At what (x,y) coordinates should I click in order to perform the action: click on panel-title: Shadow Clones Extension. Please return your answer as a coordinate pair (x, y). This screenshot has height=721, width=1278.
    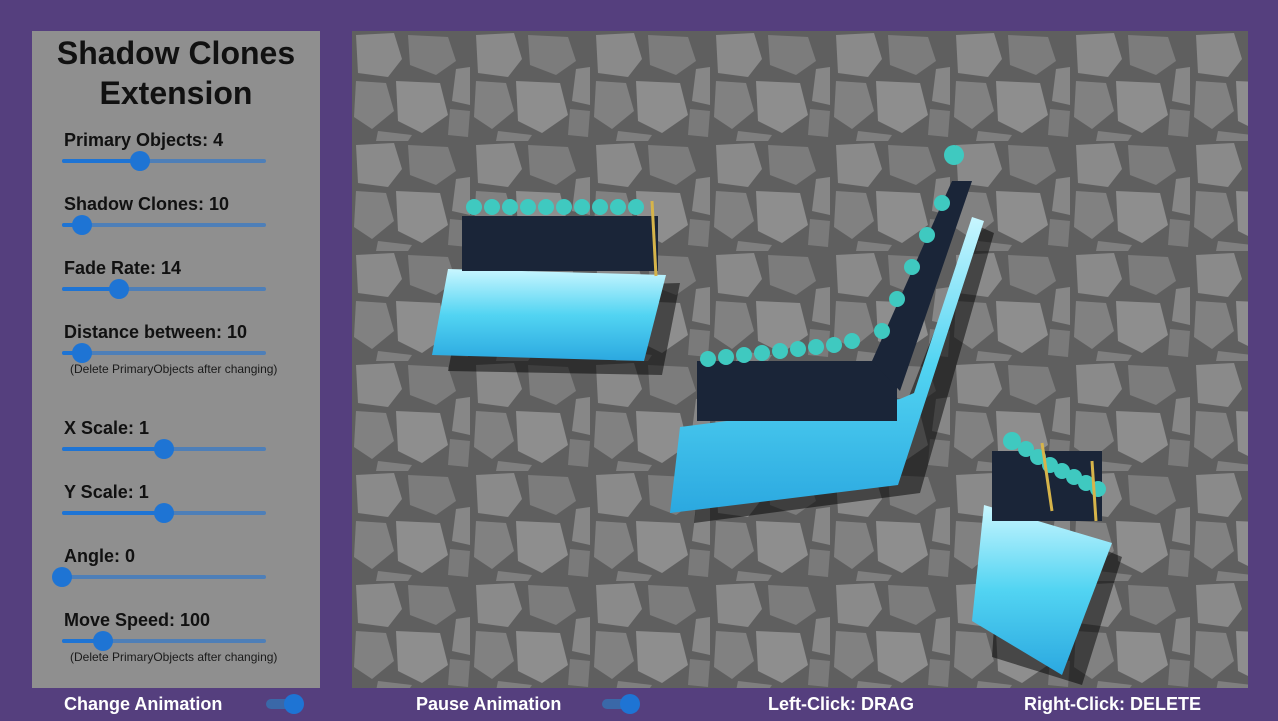
    Looking at the image, I should click on (176, 73).